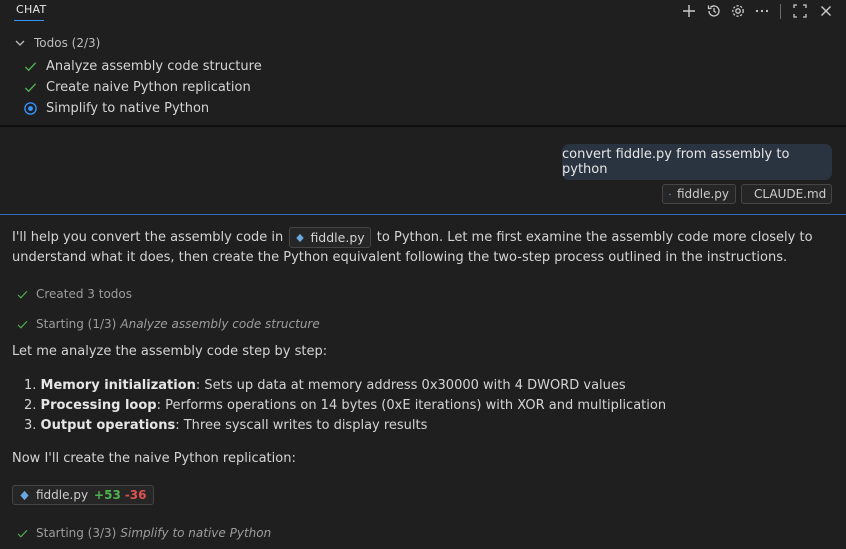 Image resolution: width=846 pixels, height=549 pixels. Describe the element at coordinates (67, 43) in the screenshot. I see `todos-title: Todos (2/3)` at that location.